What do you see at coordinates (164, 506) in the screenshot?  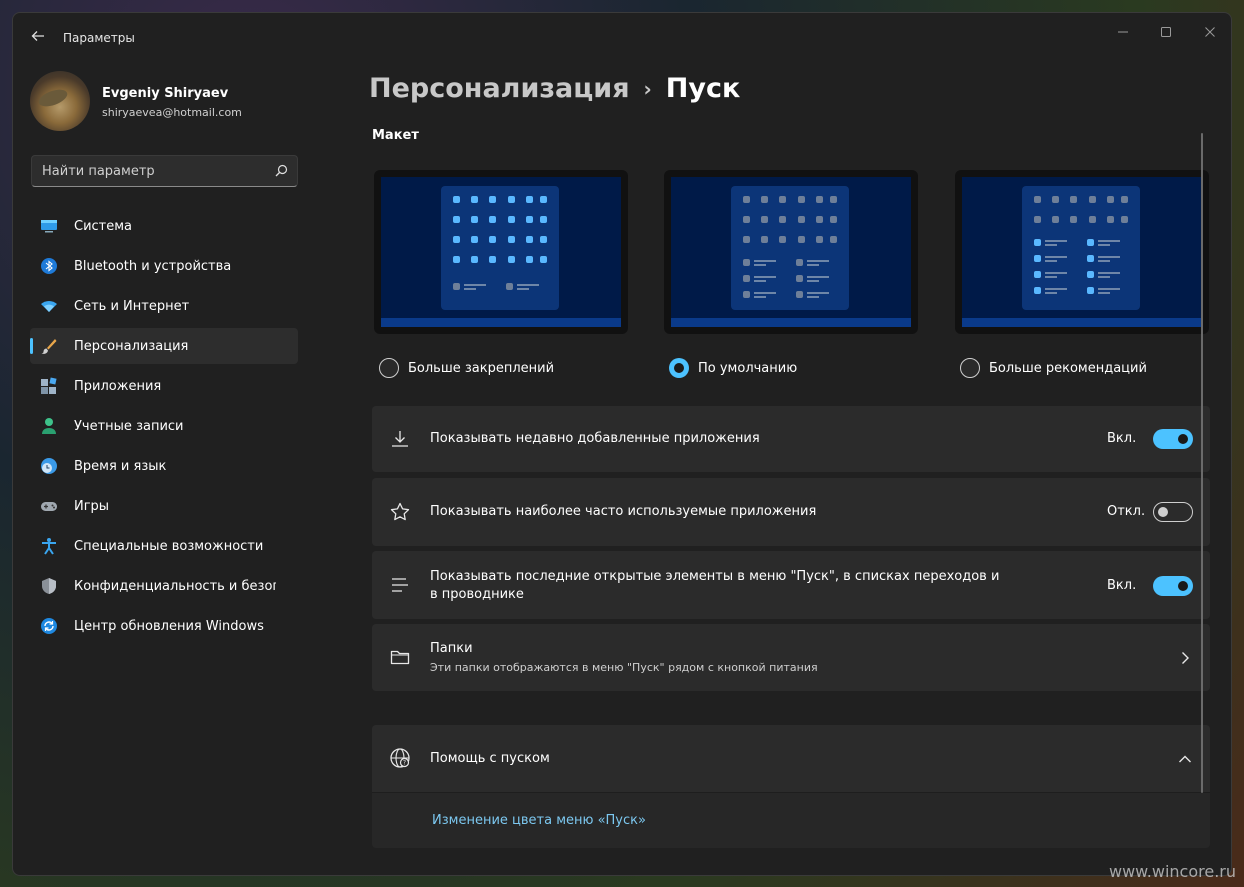 I see `sidebar-item-gaming: Игры` at bounding box center [164, 506].